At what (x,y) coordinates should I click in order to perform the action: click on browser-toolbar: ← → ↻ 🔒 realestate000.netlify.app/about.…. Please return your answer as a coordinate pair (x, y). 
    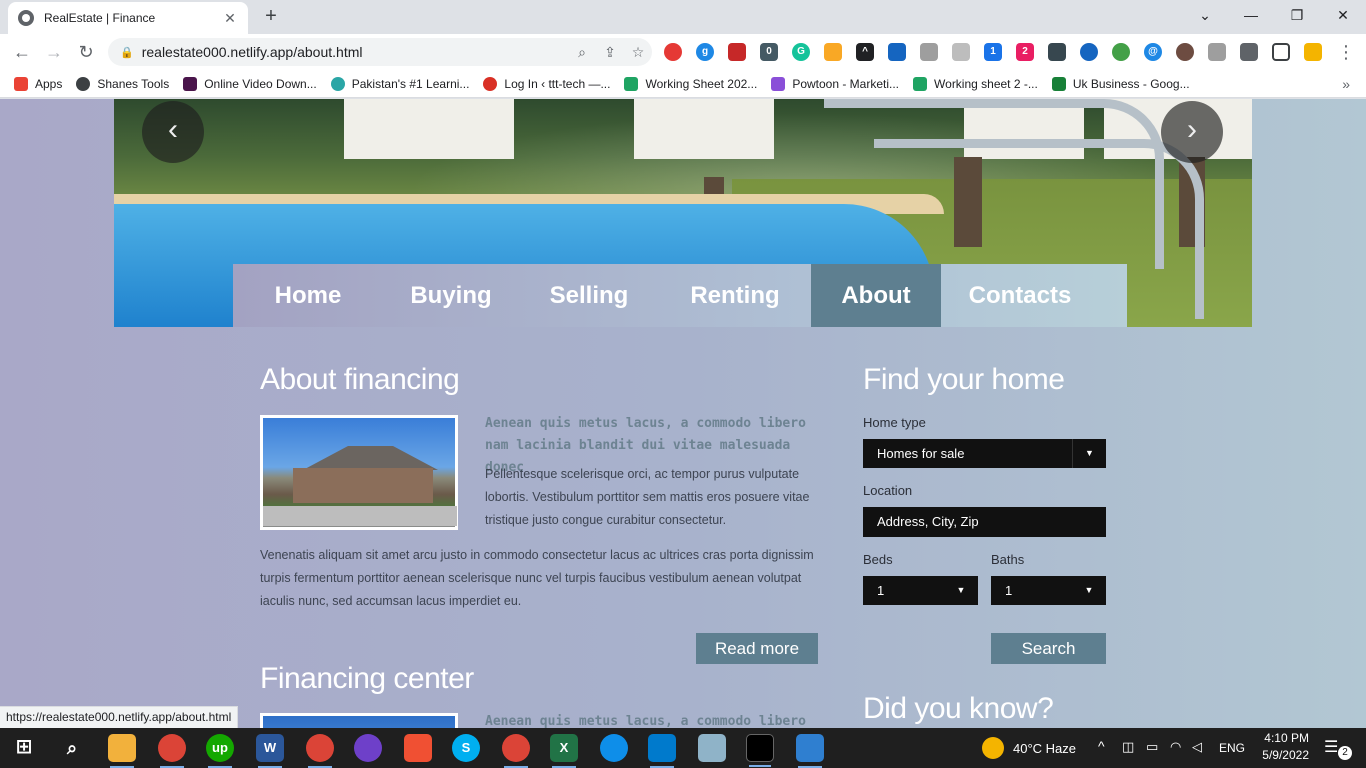
    Looking at the image, I should click on (683, 52).